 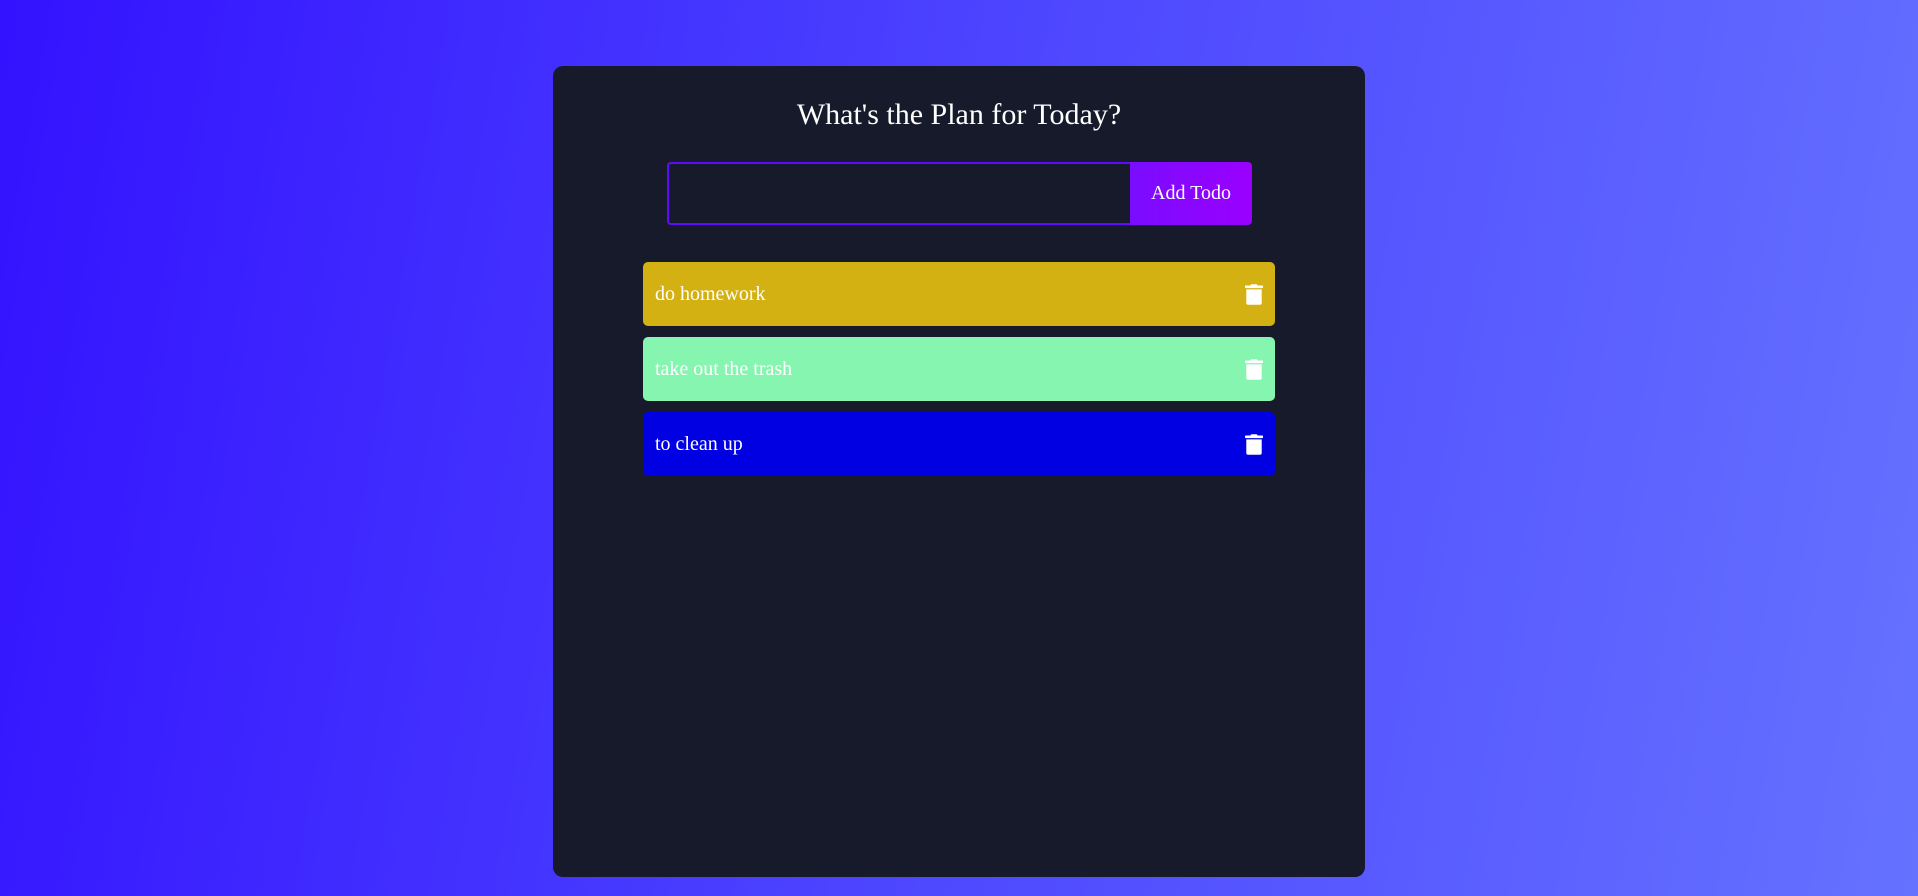 I want to click on todo-input, so click(x=898, y=193).